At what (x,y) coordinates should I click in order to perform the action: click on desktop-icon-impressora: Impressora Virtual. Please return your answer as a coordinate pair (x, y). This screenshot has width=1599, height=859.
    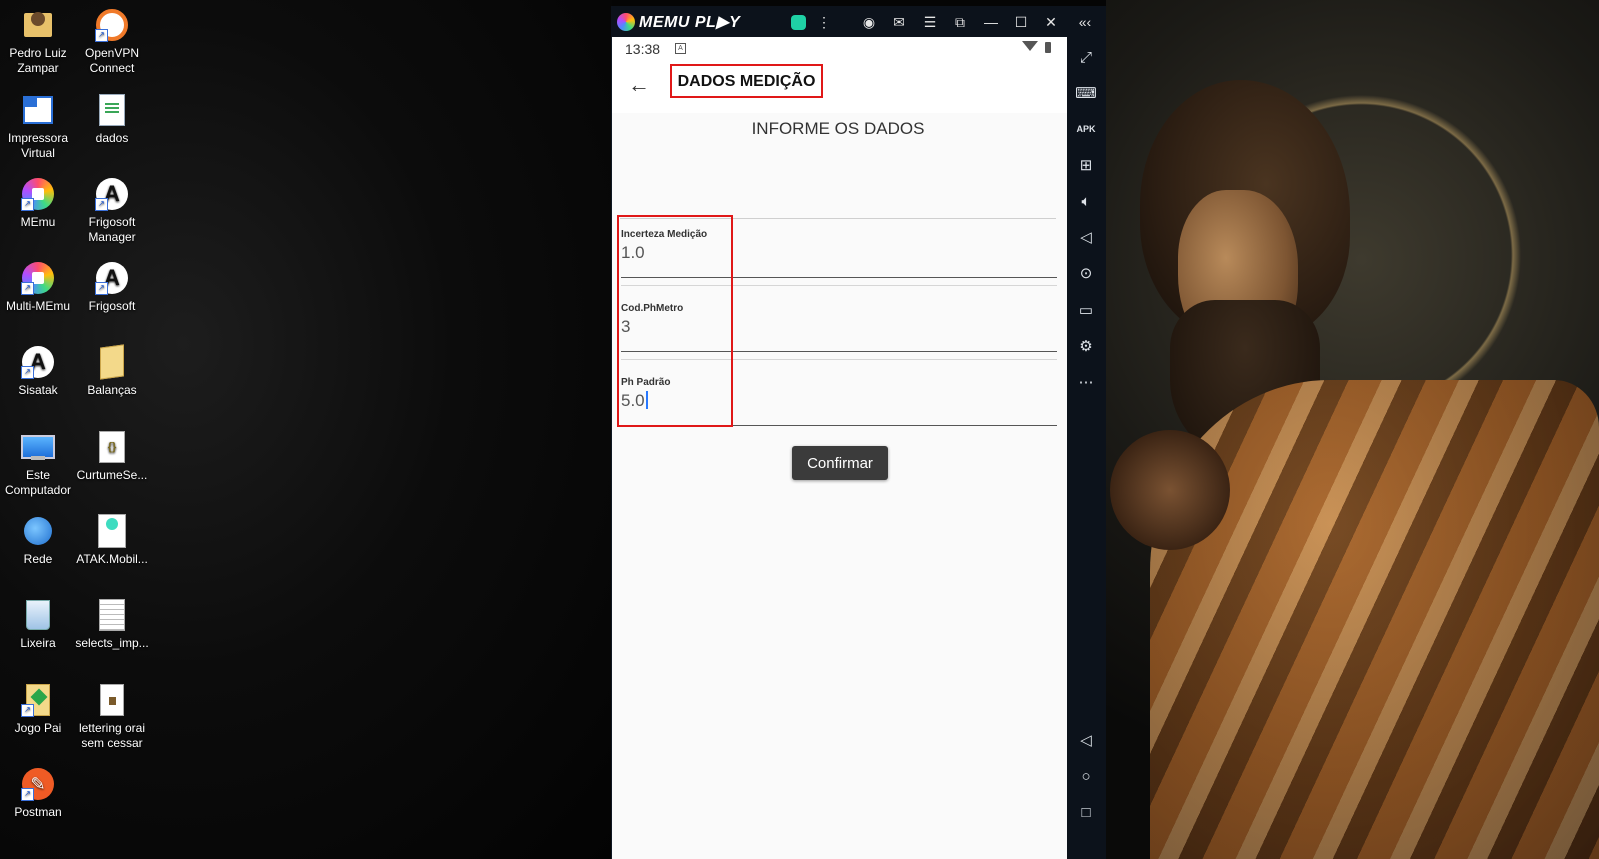
    Looking at the image, I should click on (38, 127).